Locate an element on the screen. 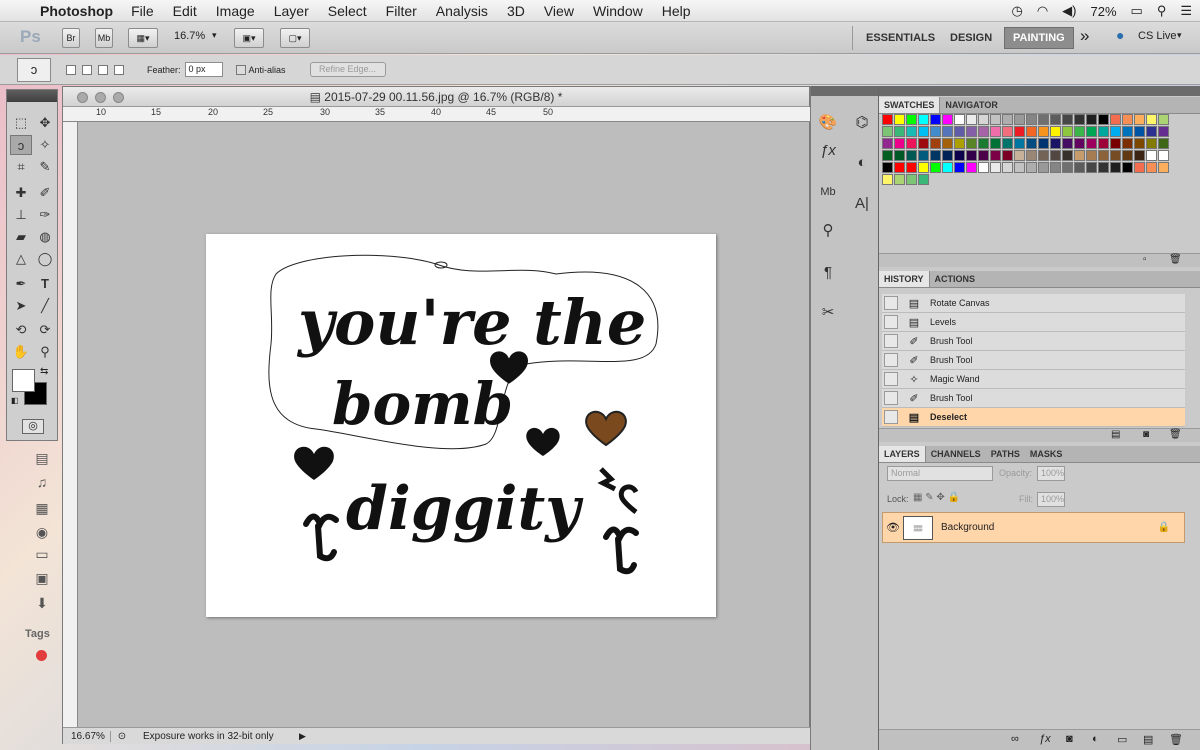 The image size is (1200, 750). 3d-orbit-tool-icon: ⟳ is located at coordinates (45, 330).